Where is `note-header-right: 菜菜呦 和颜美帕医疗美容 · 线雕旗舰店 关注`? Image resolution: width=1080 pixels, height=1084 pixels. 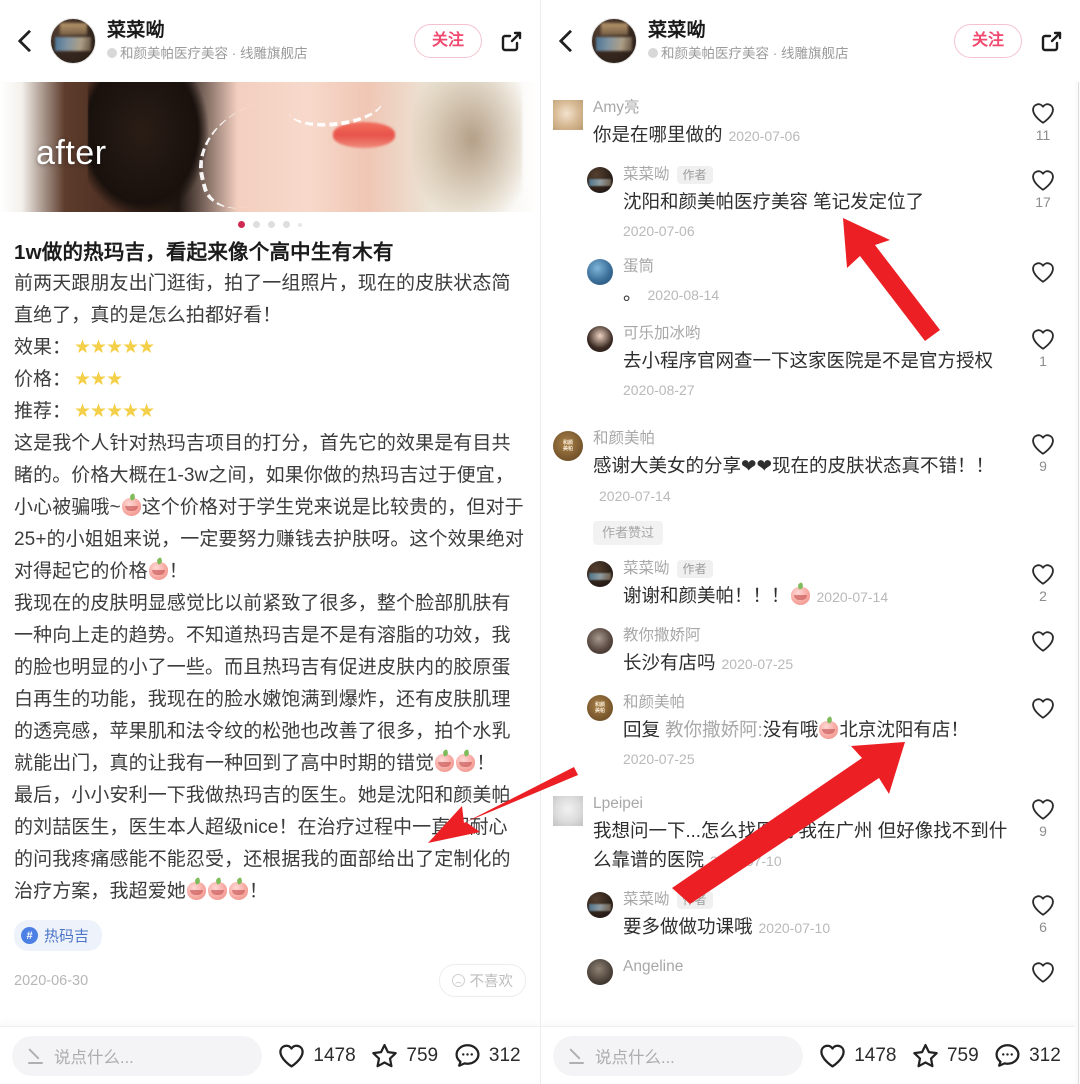
note-header-right: 菜菜呦 和颜美帕医疗美容 · 线雕旗舰店 关注 is located at coordinates (810, 41).